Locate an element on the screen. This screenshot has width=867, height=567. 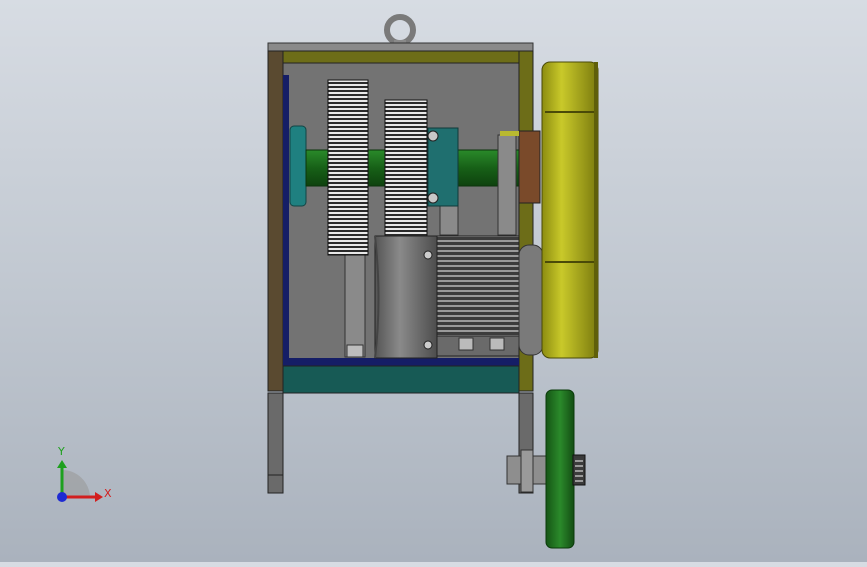
motor-end-cap is located at coordinates (531, 300).